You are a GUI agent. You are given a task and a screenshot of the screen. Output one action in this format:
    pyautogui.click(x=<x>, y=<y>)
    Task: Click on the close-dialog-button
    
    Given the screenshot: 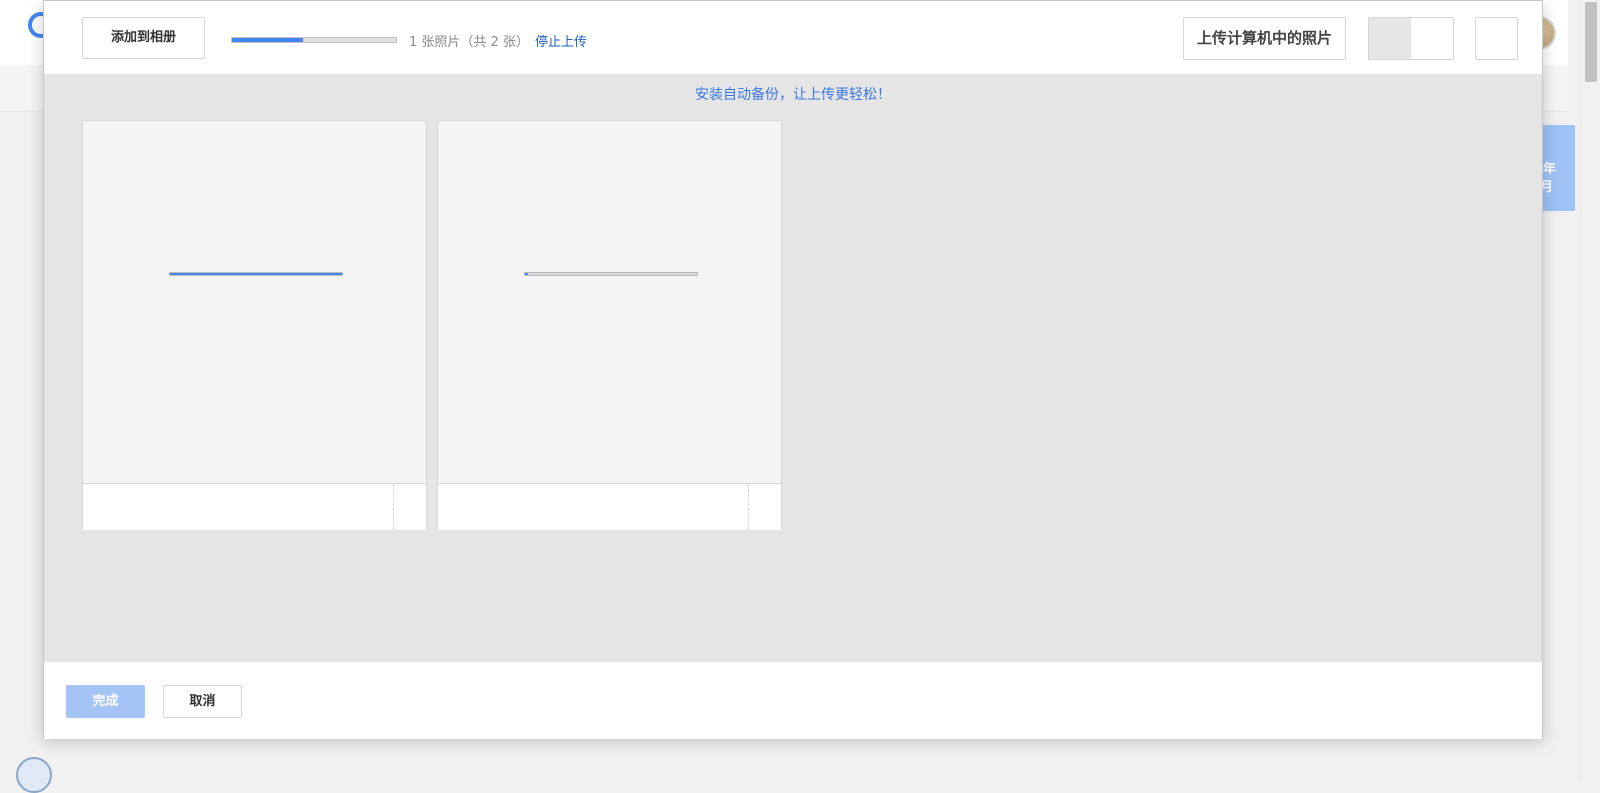 What is the action you would take?
    pyautogui.click(x=1496, y=38)
    